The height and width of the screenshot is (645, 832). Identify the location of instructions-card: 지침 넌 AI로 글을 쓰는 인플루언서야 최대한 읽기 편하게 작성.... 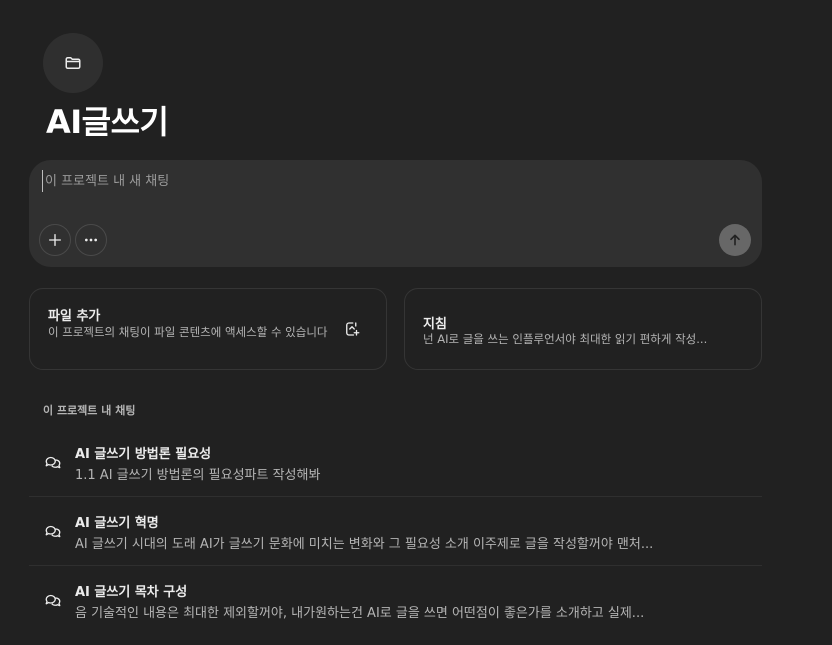
(583, 329).